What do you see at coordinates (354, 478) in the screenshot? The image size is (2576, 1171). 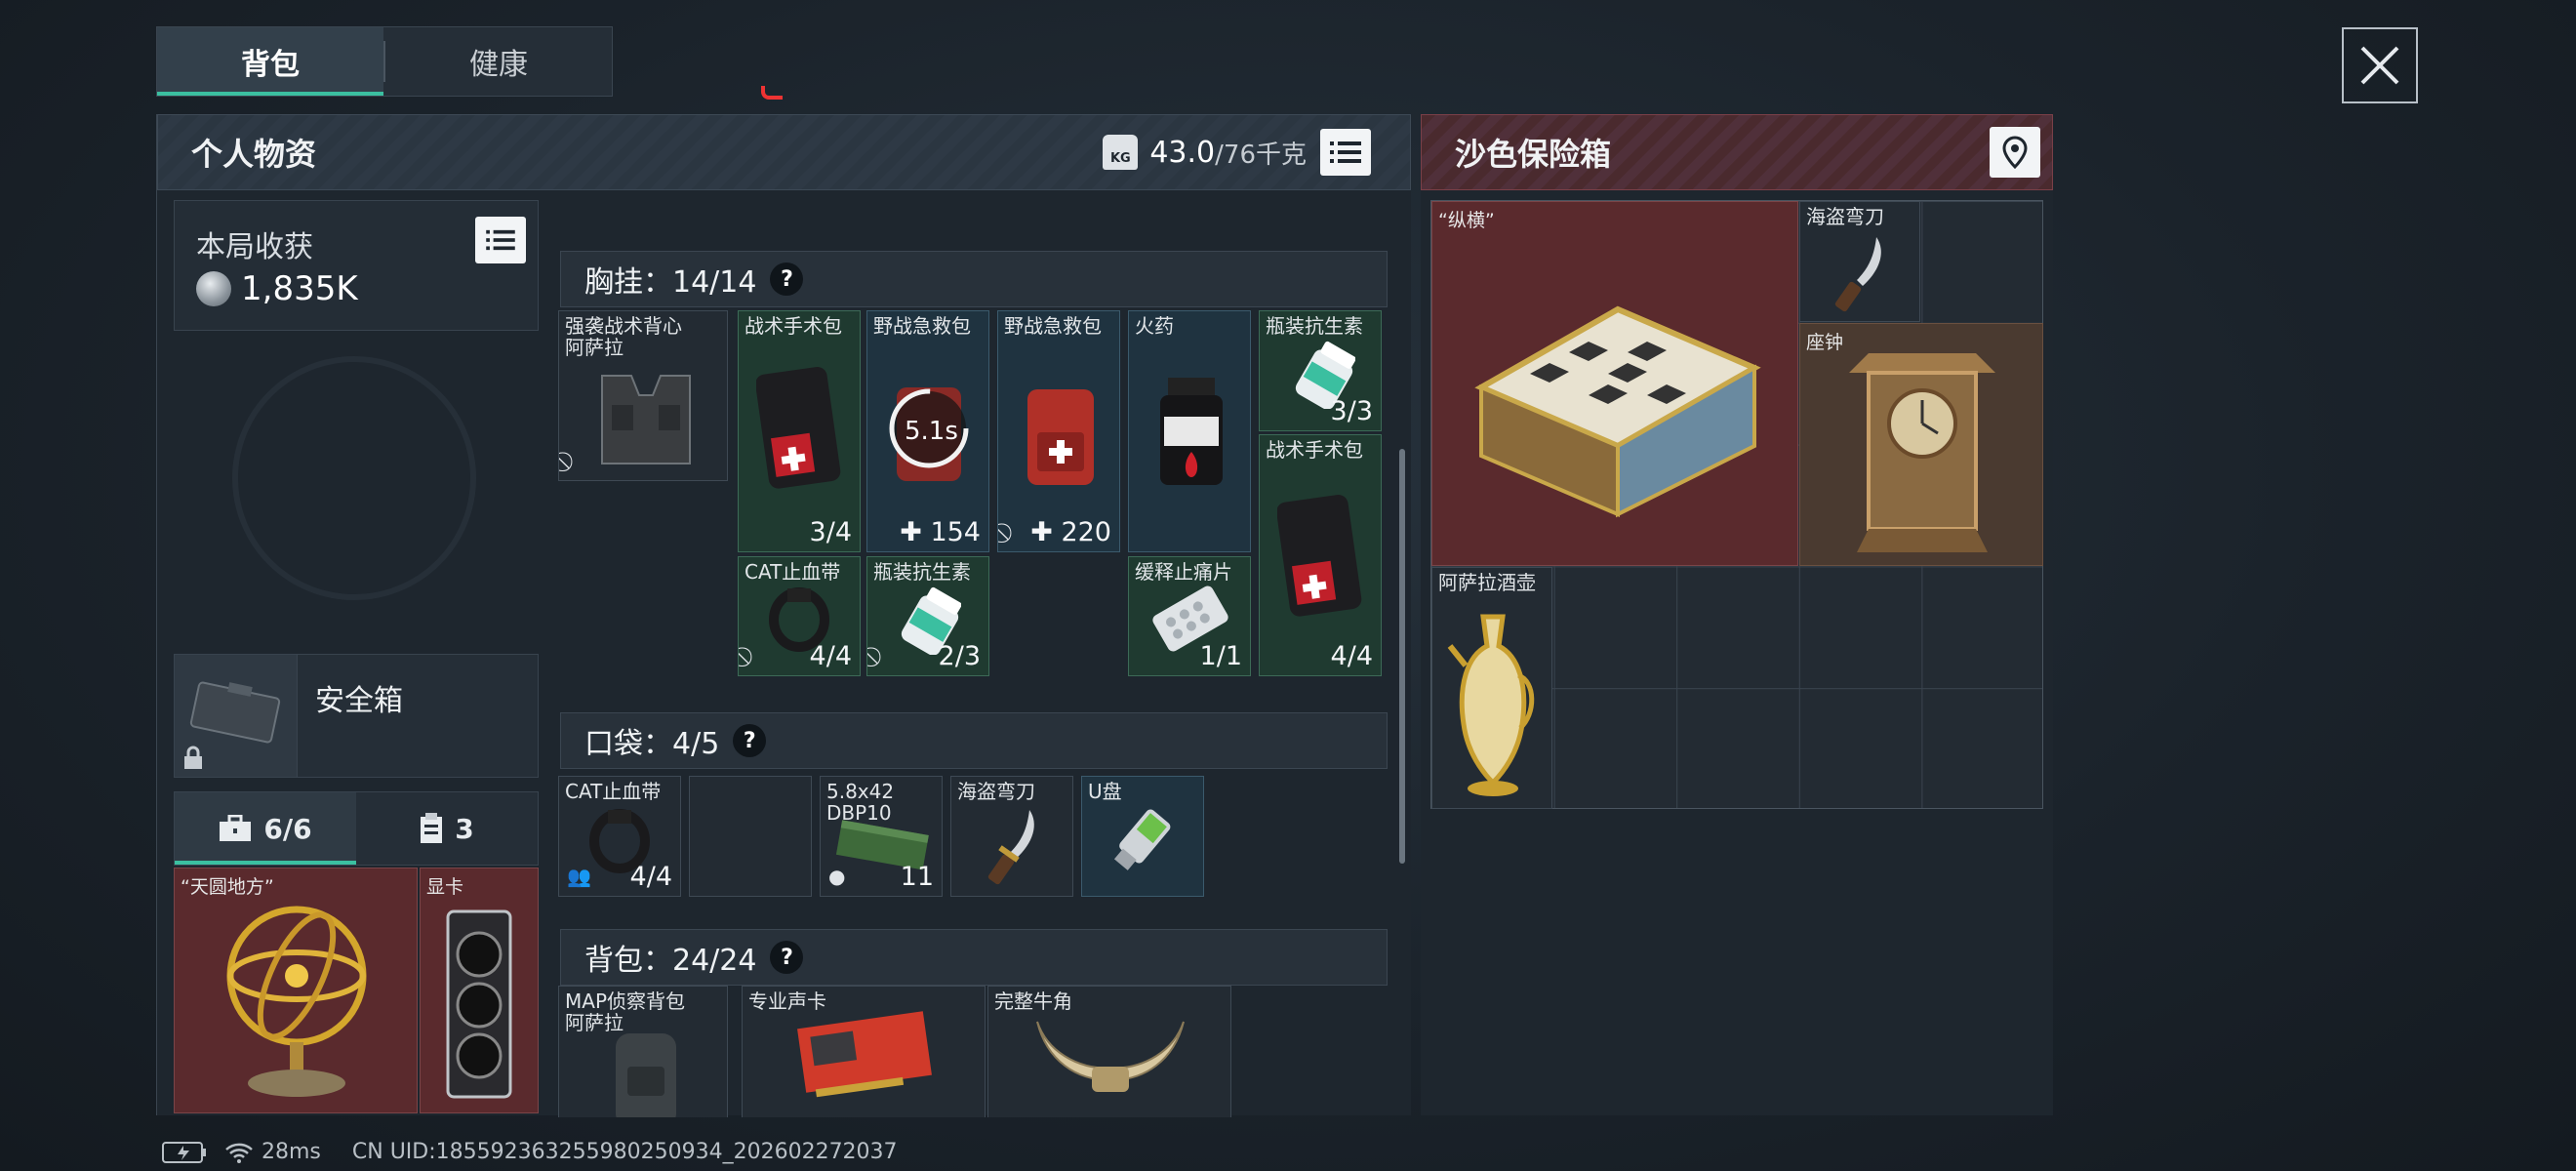 I see `faction-emblem-icon` at bounding box center [354, 478].